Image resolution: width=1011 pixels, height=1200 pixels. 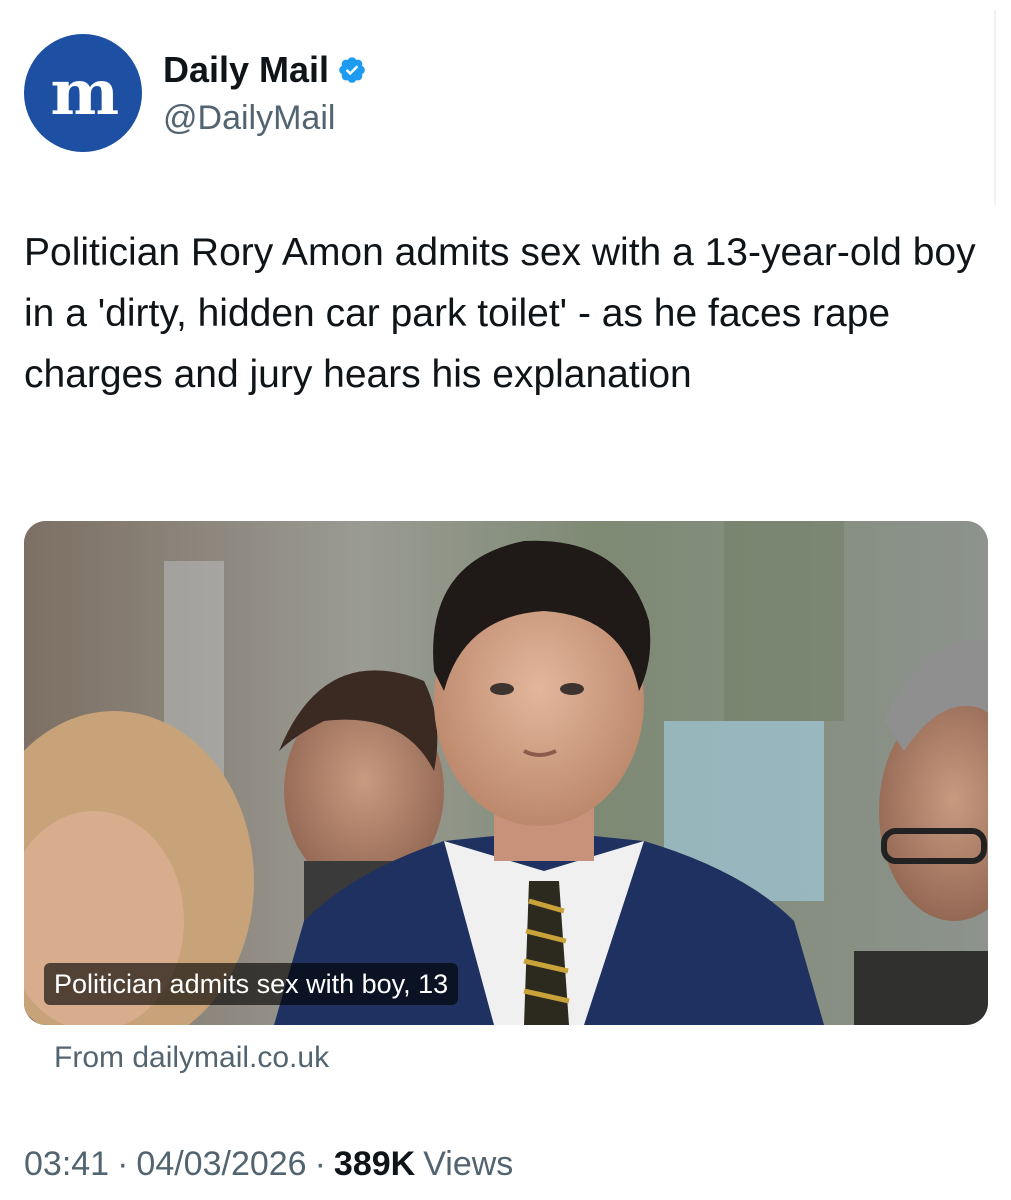 I want to click on verified-badge-icon, so click(x=352, y=70).